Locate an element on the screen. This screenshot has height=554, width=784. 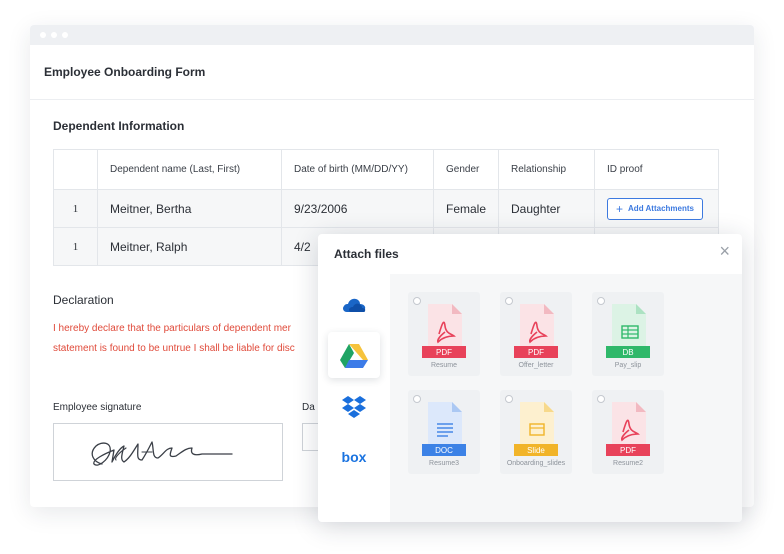
file-card: DOC Resume3 is located at coordinates (444, 432).